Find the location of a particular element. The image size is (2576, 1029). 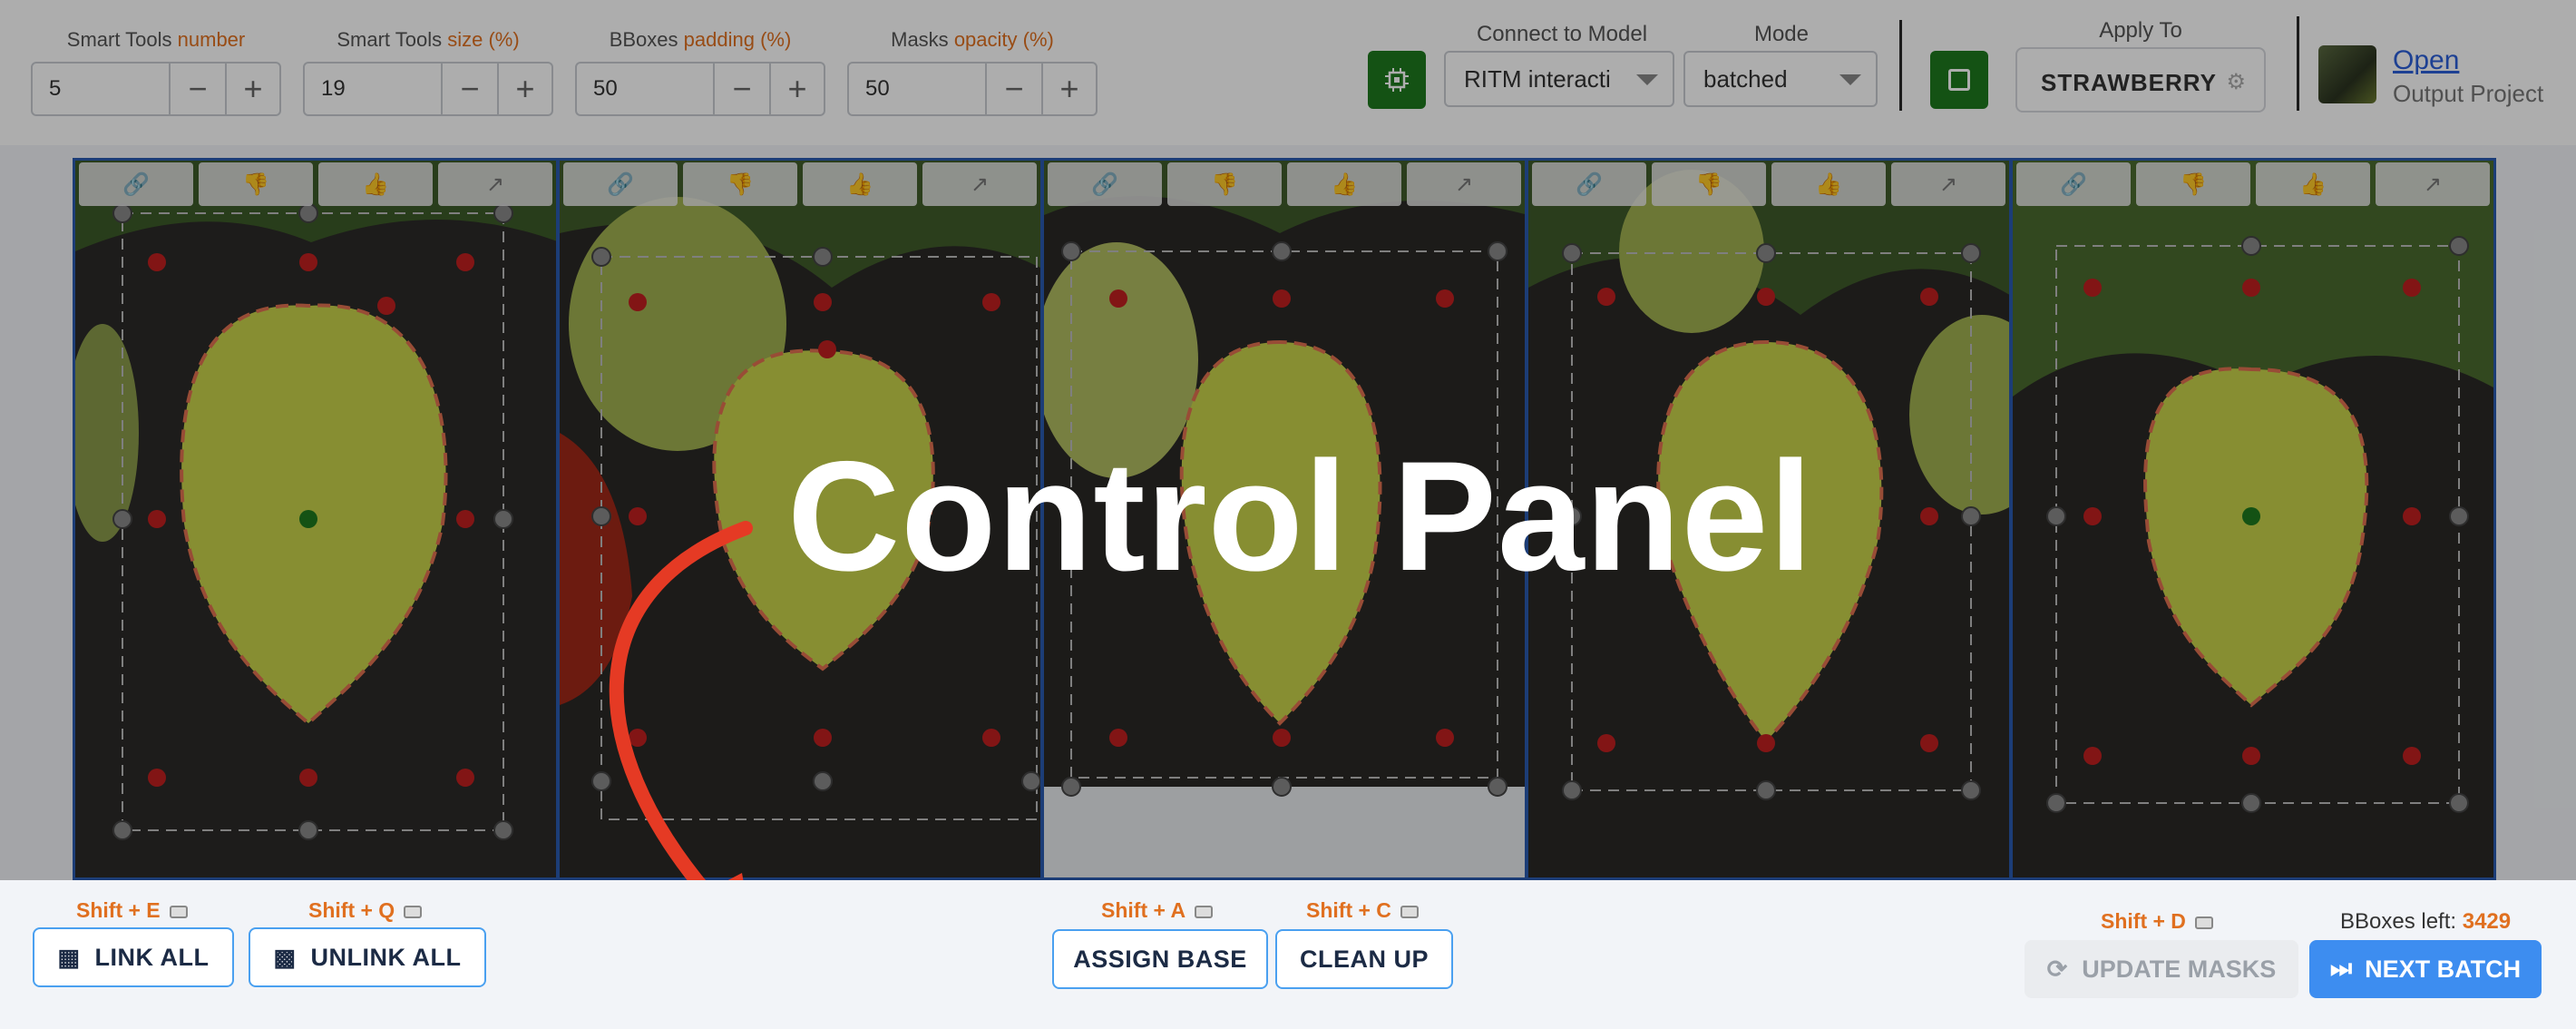

shortcut-hint: Shift + Q is located at coordinates (365, 910).